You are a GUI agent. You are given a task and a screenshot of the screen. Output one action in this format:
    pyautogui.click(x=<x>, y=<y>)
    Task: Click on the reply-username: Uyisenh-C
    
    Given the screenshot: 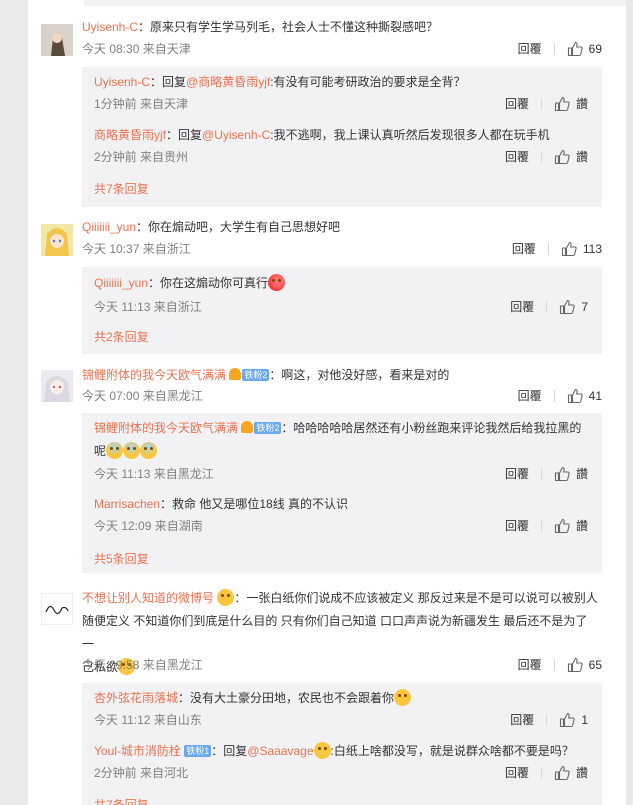 What is the action you would take?
    pyautogui.click(x=122, y=82)
    